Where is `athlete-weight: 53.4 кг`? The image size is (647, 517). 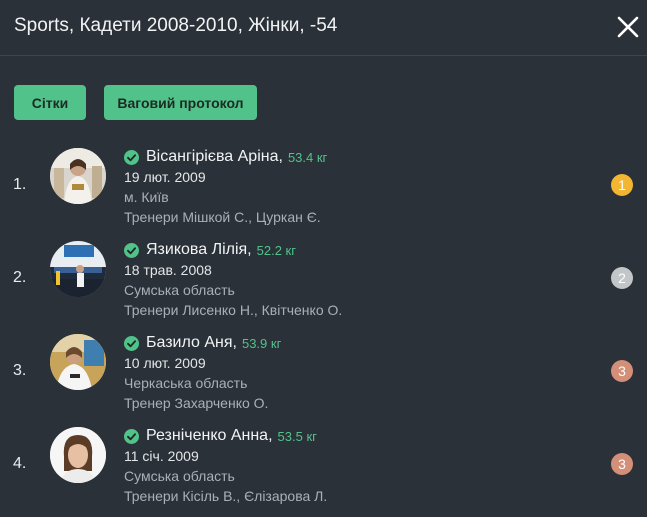 athlete-weight: 53.4 кг is located at coordinates (307, 157).